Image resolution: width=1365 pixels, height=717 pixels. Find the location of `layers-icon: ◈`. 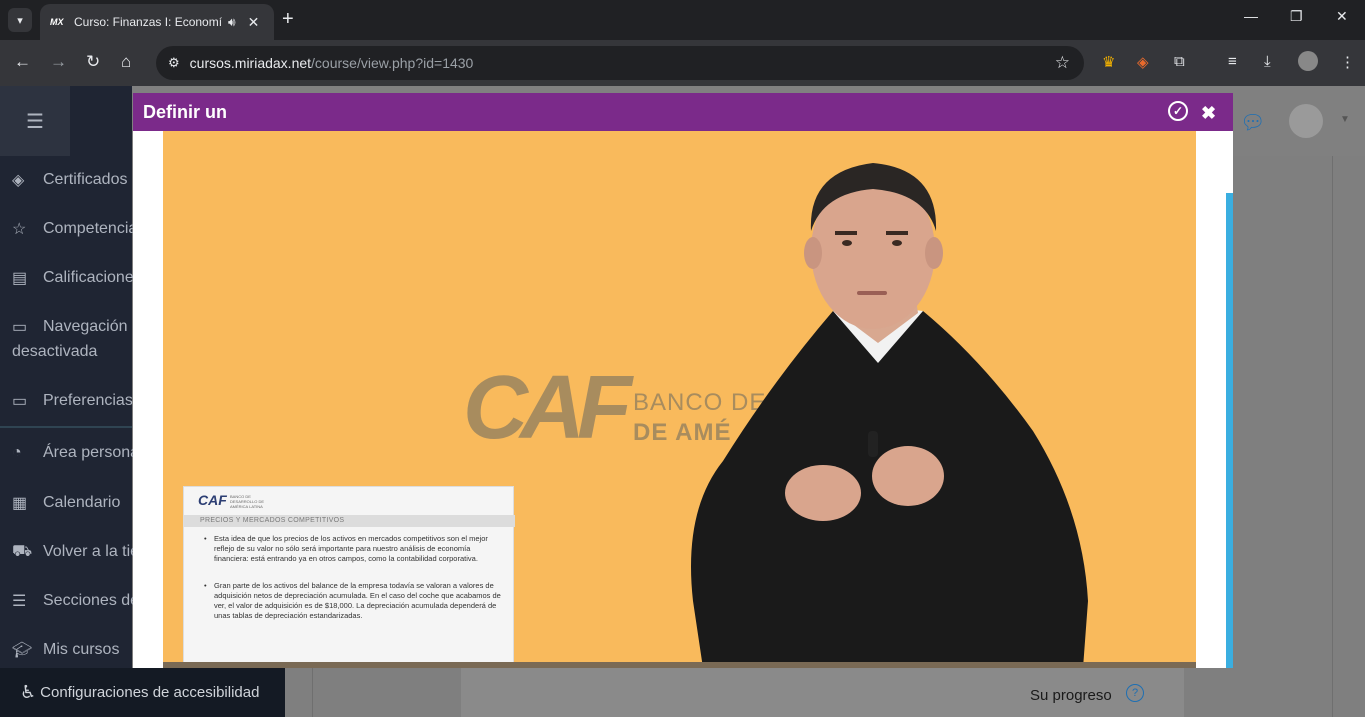

layers-icon: ◈ is located at coordinates (18, 180).